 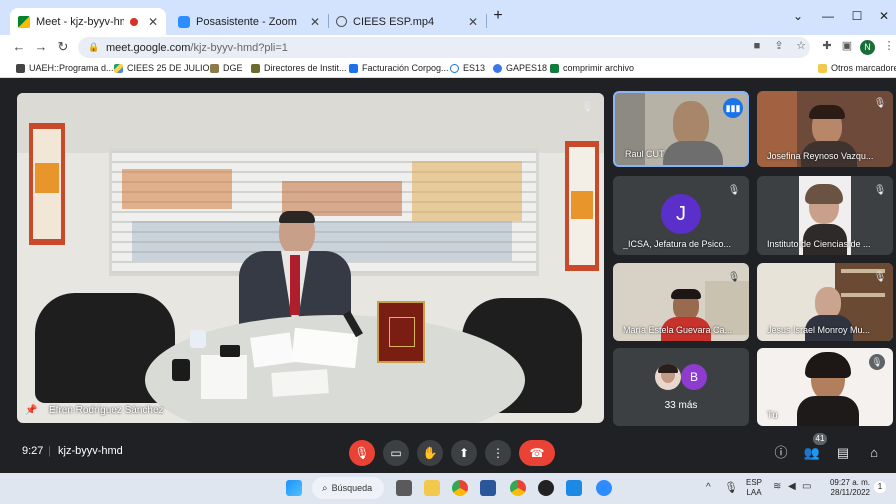 I want to click on clock-time: 09:27 a. m., so click(x=849, y=482).